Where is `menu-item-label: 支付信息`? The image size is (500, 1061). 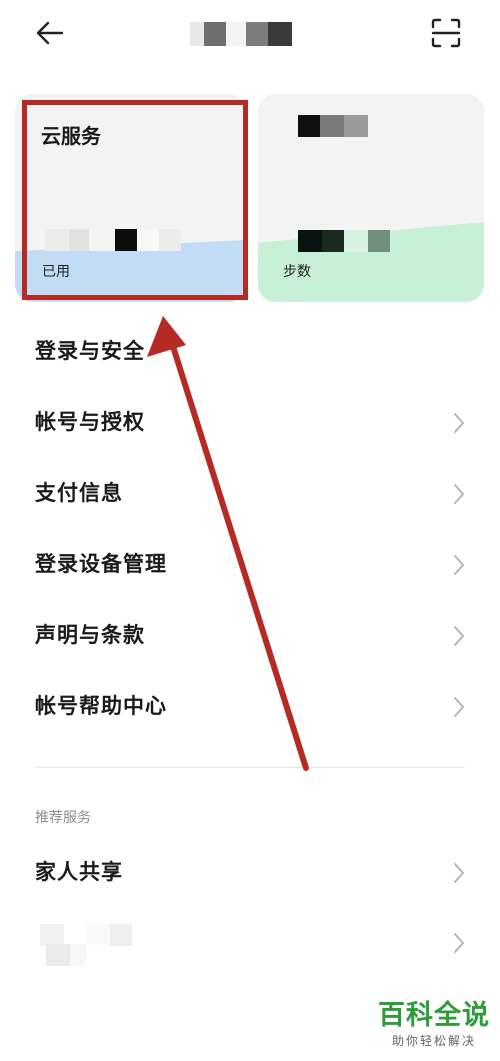
menu-item-label: 支付信息 is located at coordinates (79, 493).